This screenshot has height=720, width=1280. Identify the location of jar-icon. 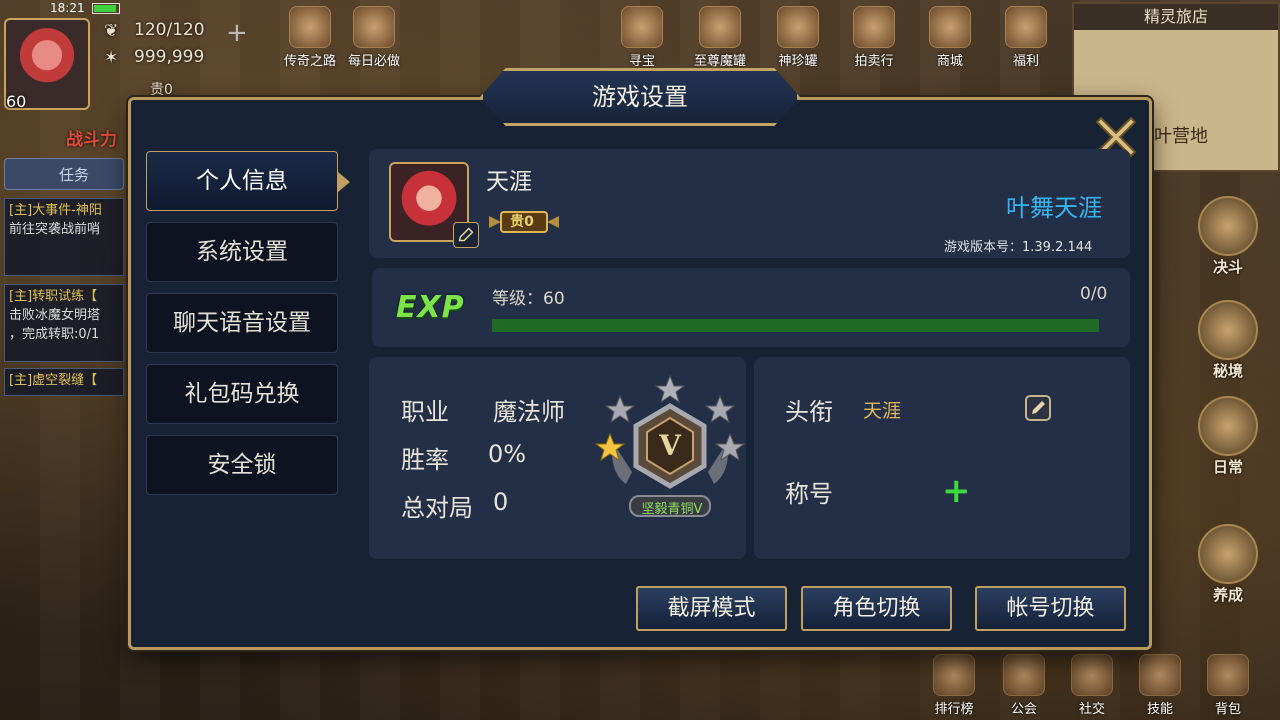
(720, 27).